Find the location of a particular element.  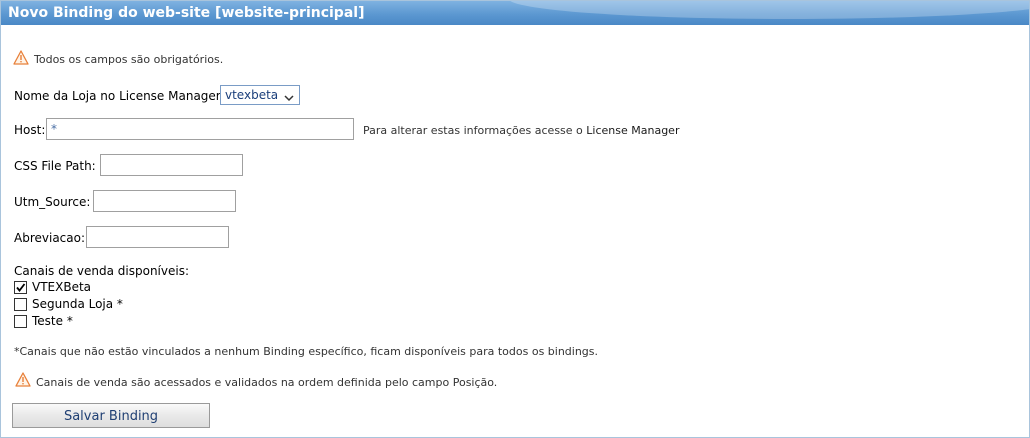

channel-label-vtexbeta: VTEXBeta is located at coordinates (62, 287).